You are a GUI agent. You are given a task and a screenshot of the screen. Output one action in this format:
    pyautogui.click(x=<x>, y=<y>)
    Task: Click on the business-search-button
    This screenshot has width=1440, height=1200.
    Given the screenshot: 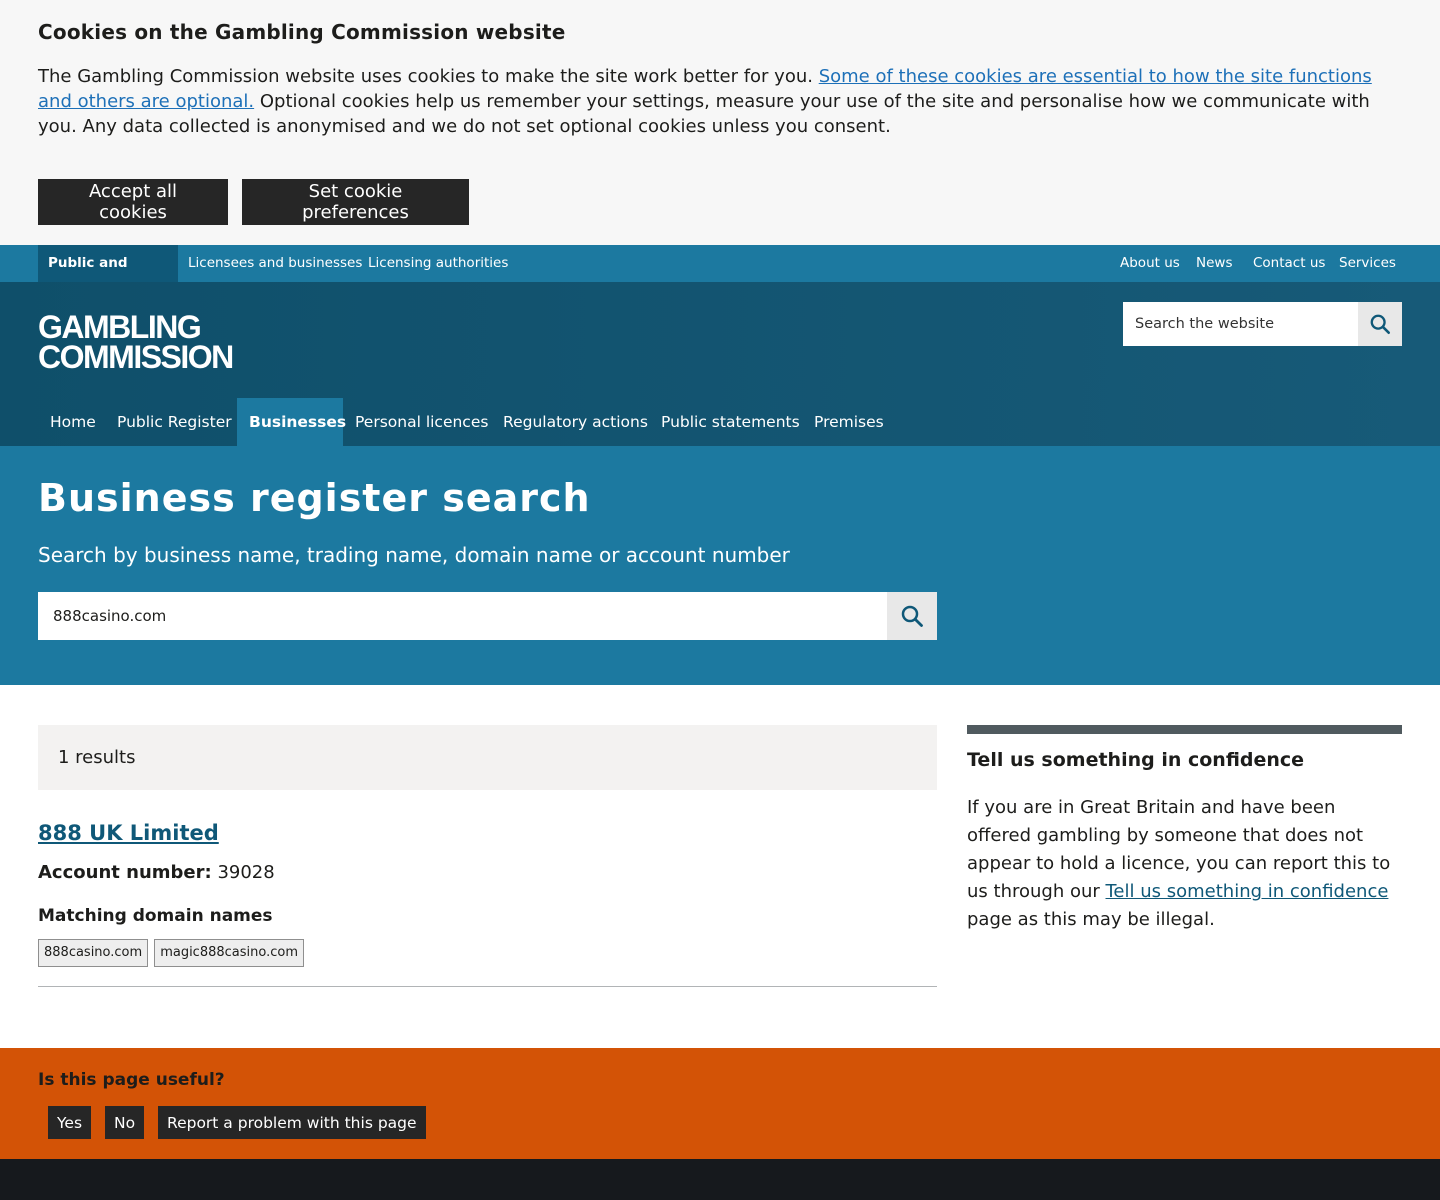 What is the action you would take?
    pyautogui.click(x=912, y=616)
    